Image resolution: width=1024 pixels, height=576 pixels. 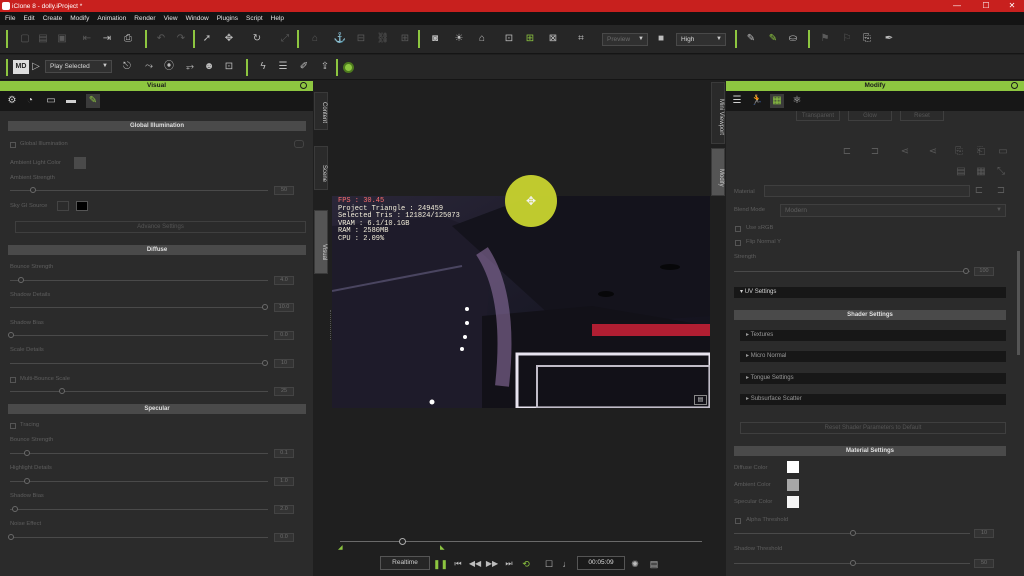 I want to click on detach-icon: ⊟, so click(x=361, y=39).